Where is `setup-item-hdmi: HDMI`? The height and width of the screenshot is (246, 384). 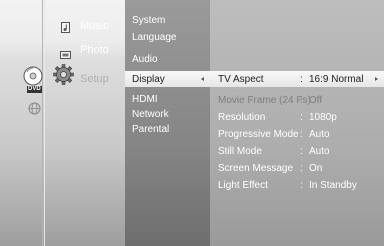 setup-item-hdmi: HDMI is located at coordinates (145, 100).